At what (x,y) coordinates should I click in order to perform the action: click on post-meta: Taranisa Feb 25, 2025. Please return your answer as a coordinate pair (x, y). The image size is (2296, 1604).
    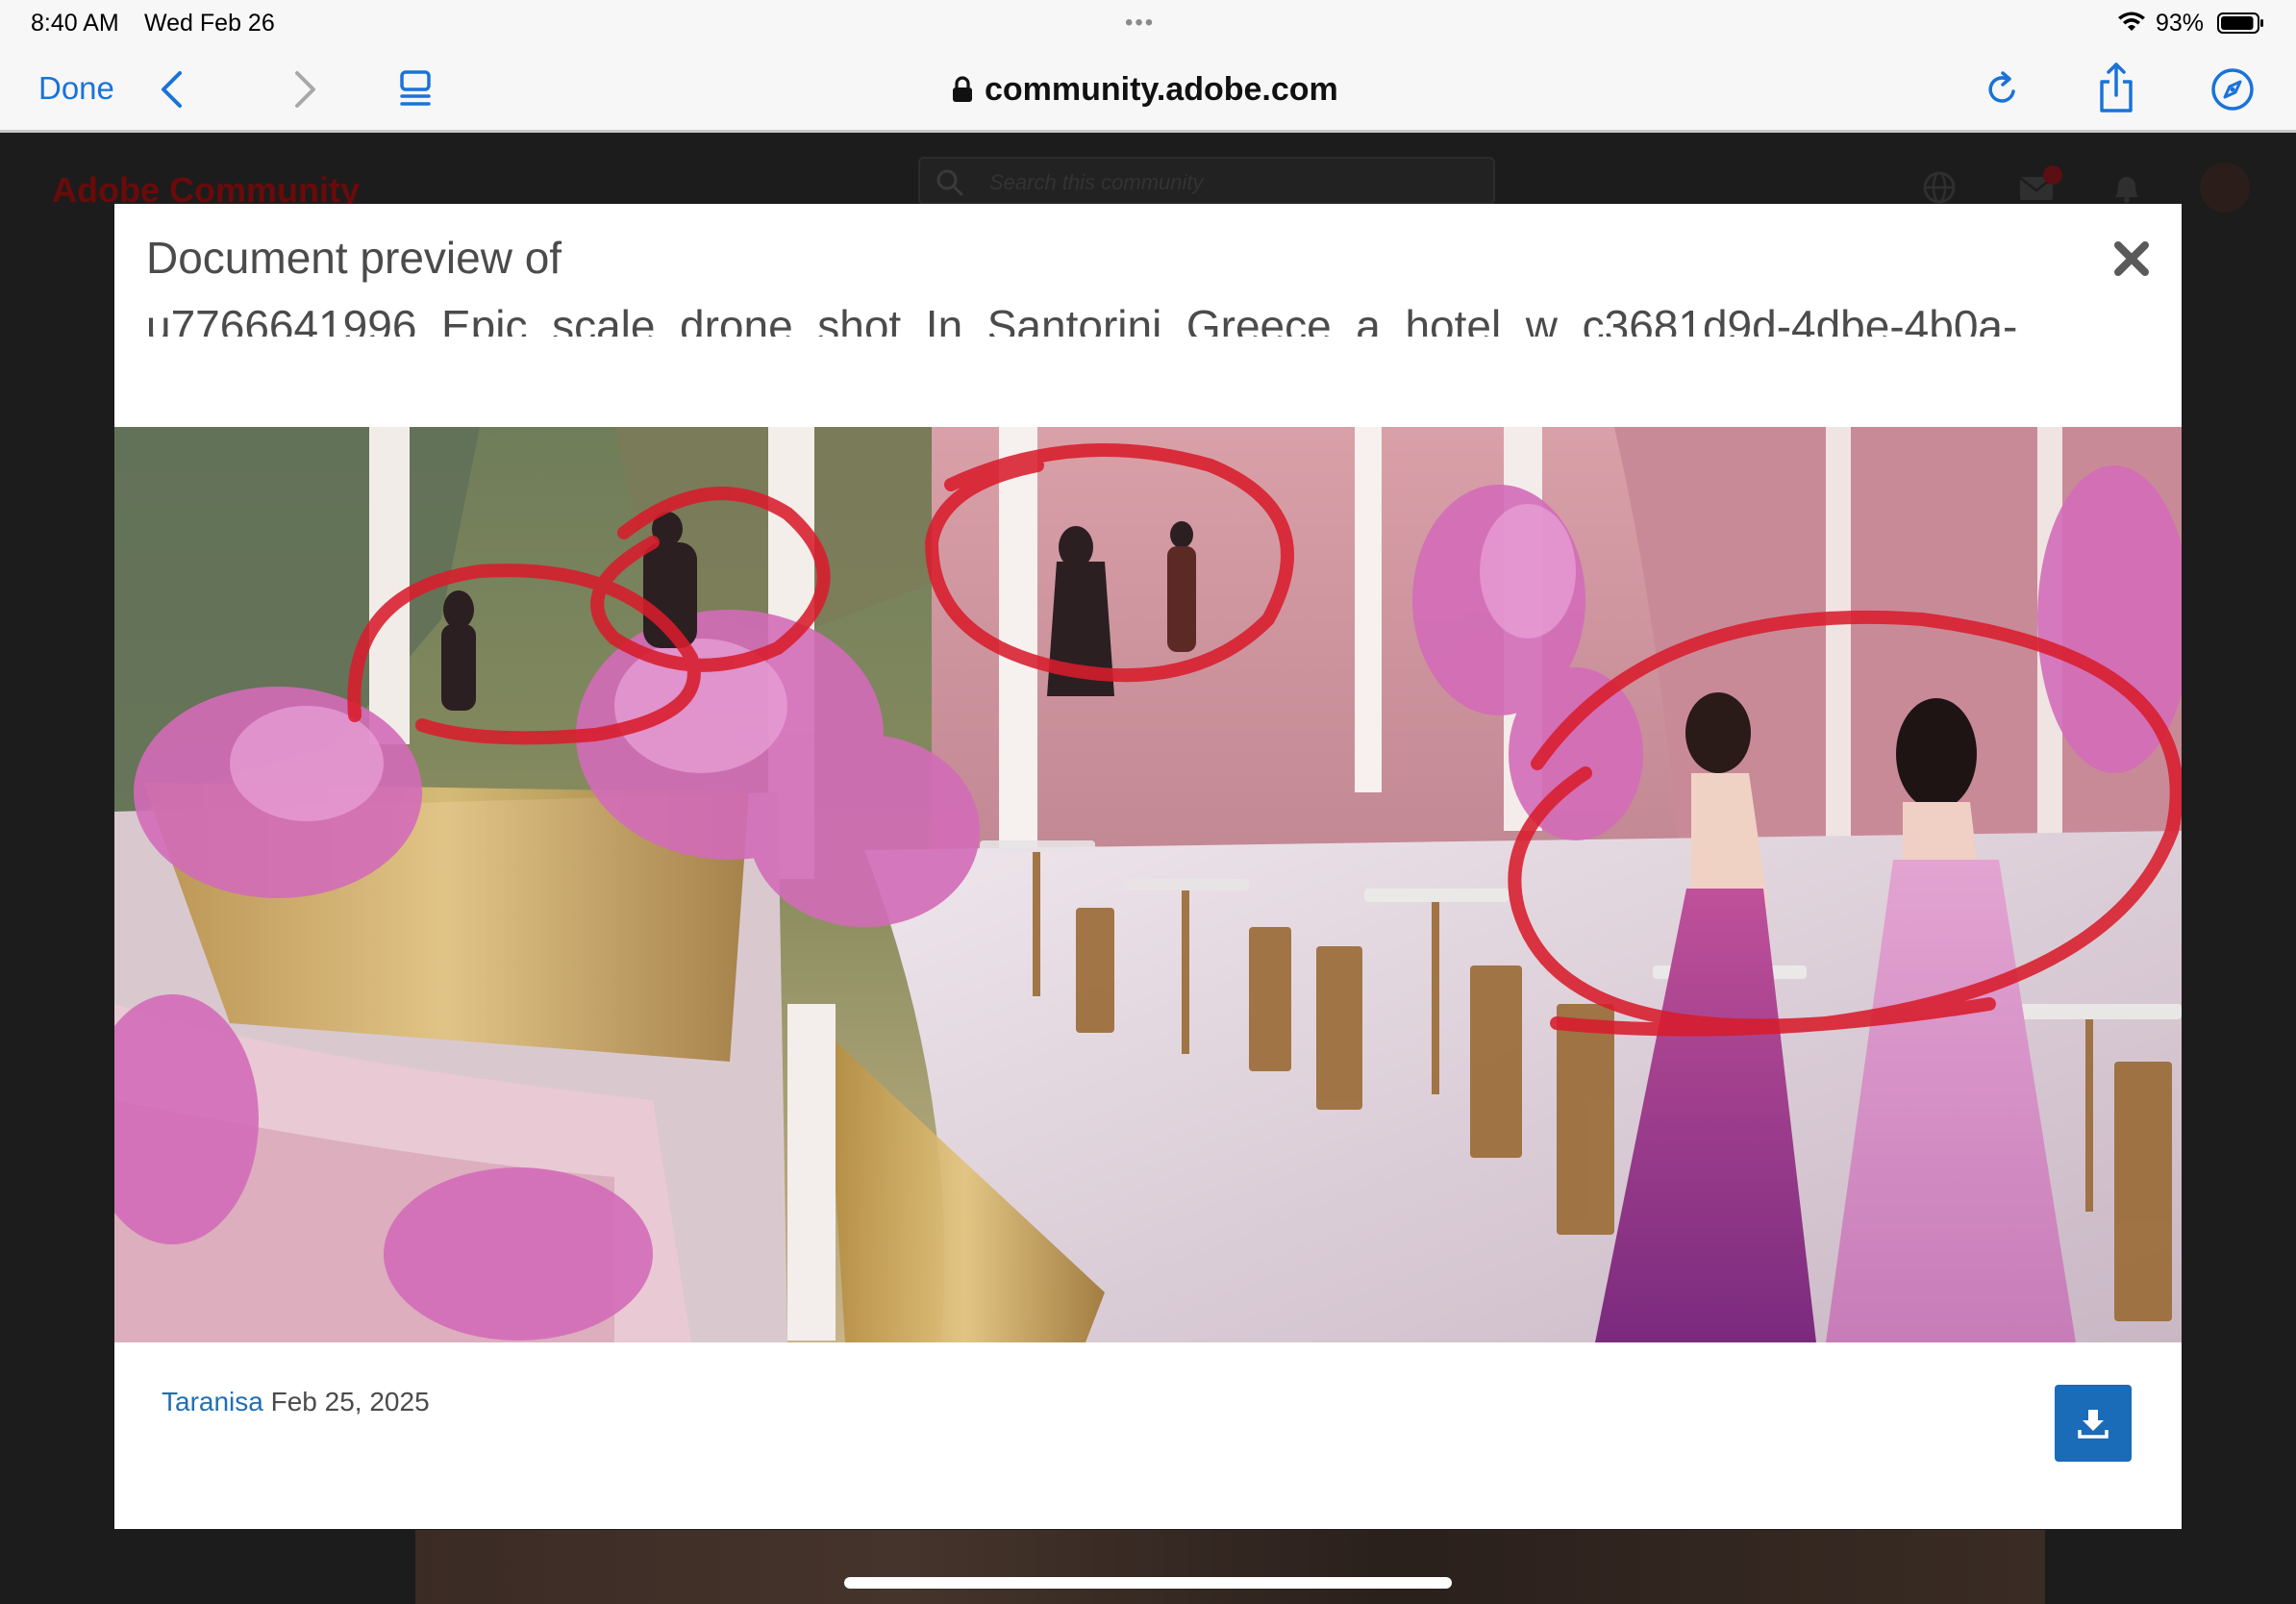
    Looking at the image, I should click on (296, 1402).